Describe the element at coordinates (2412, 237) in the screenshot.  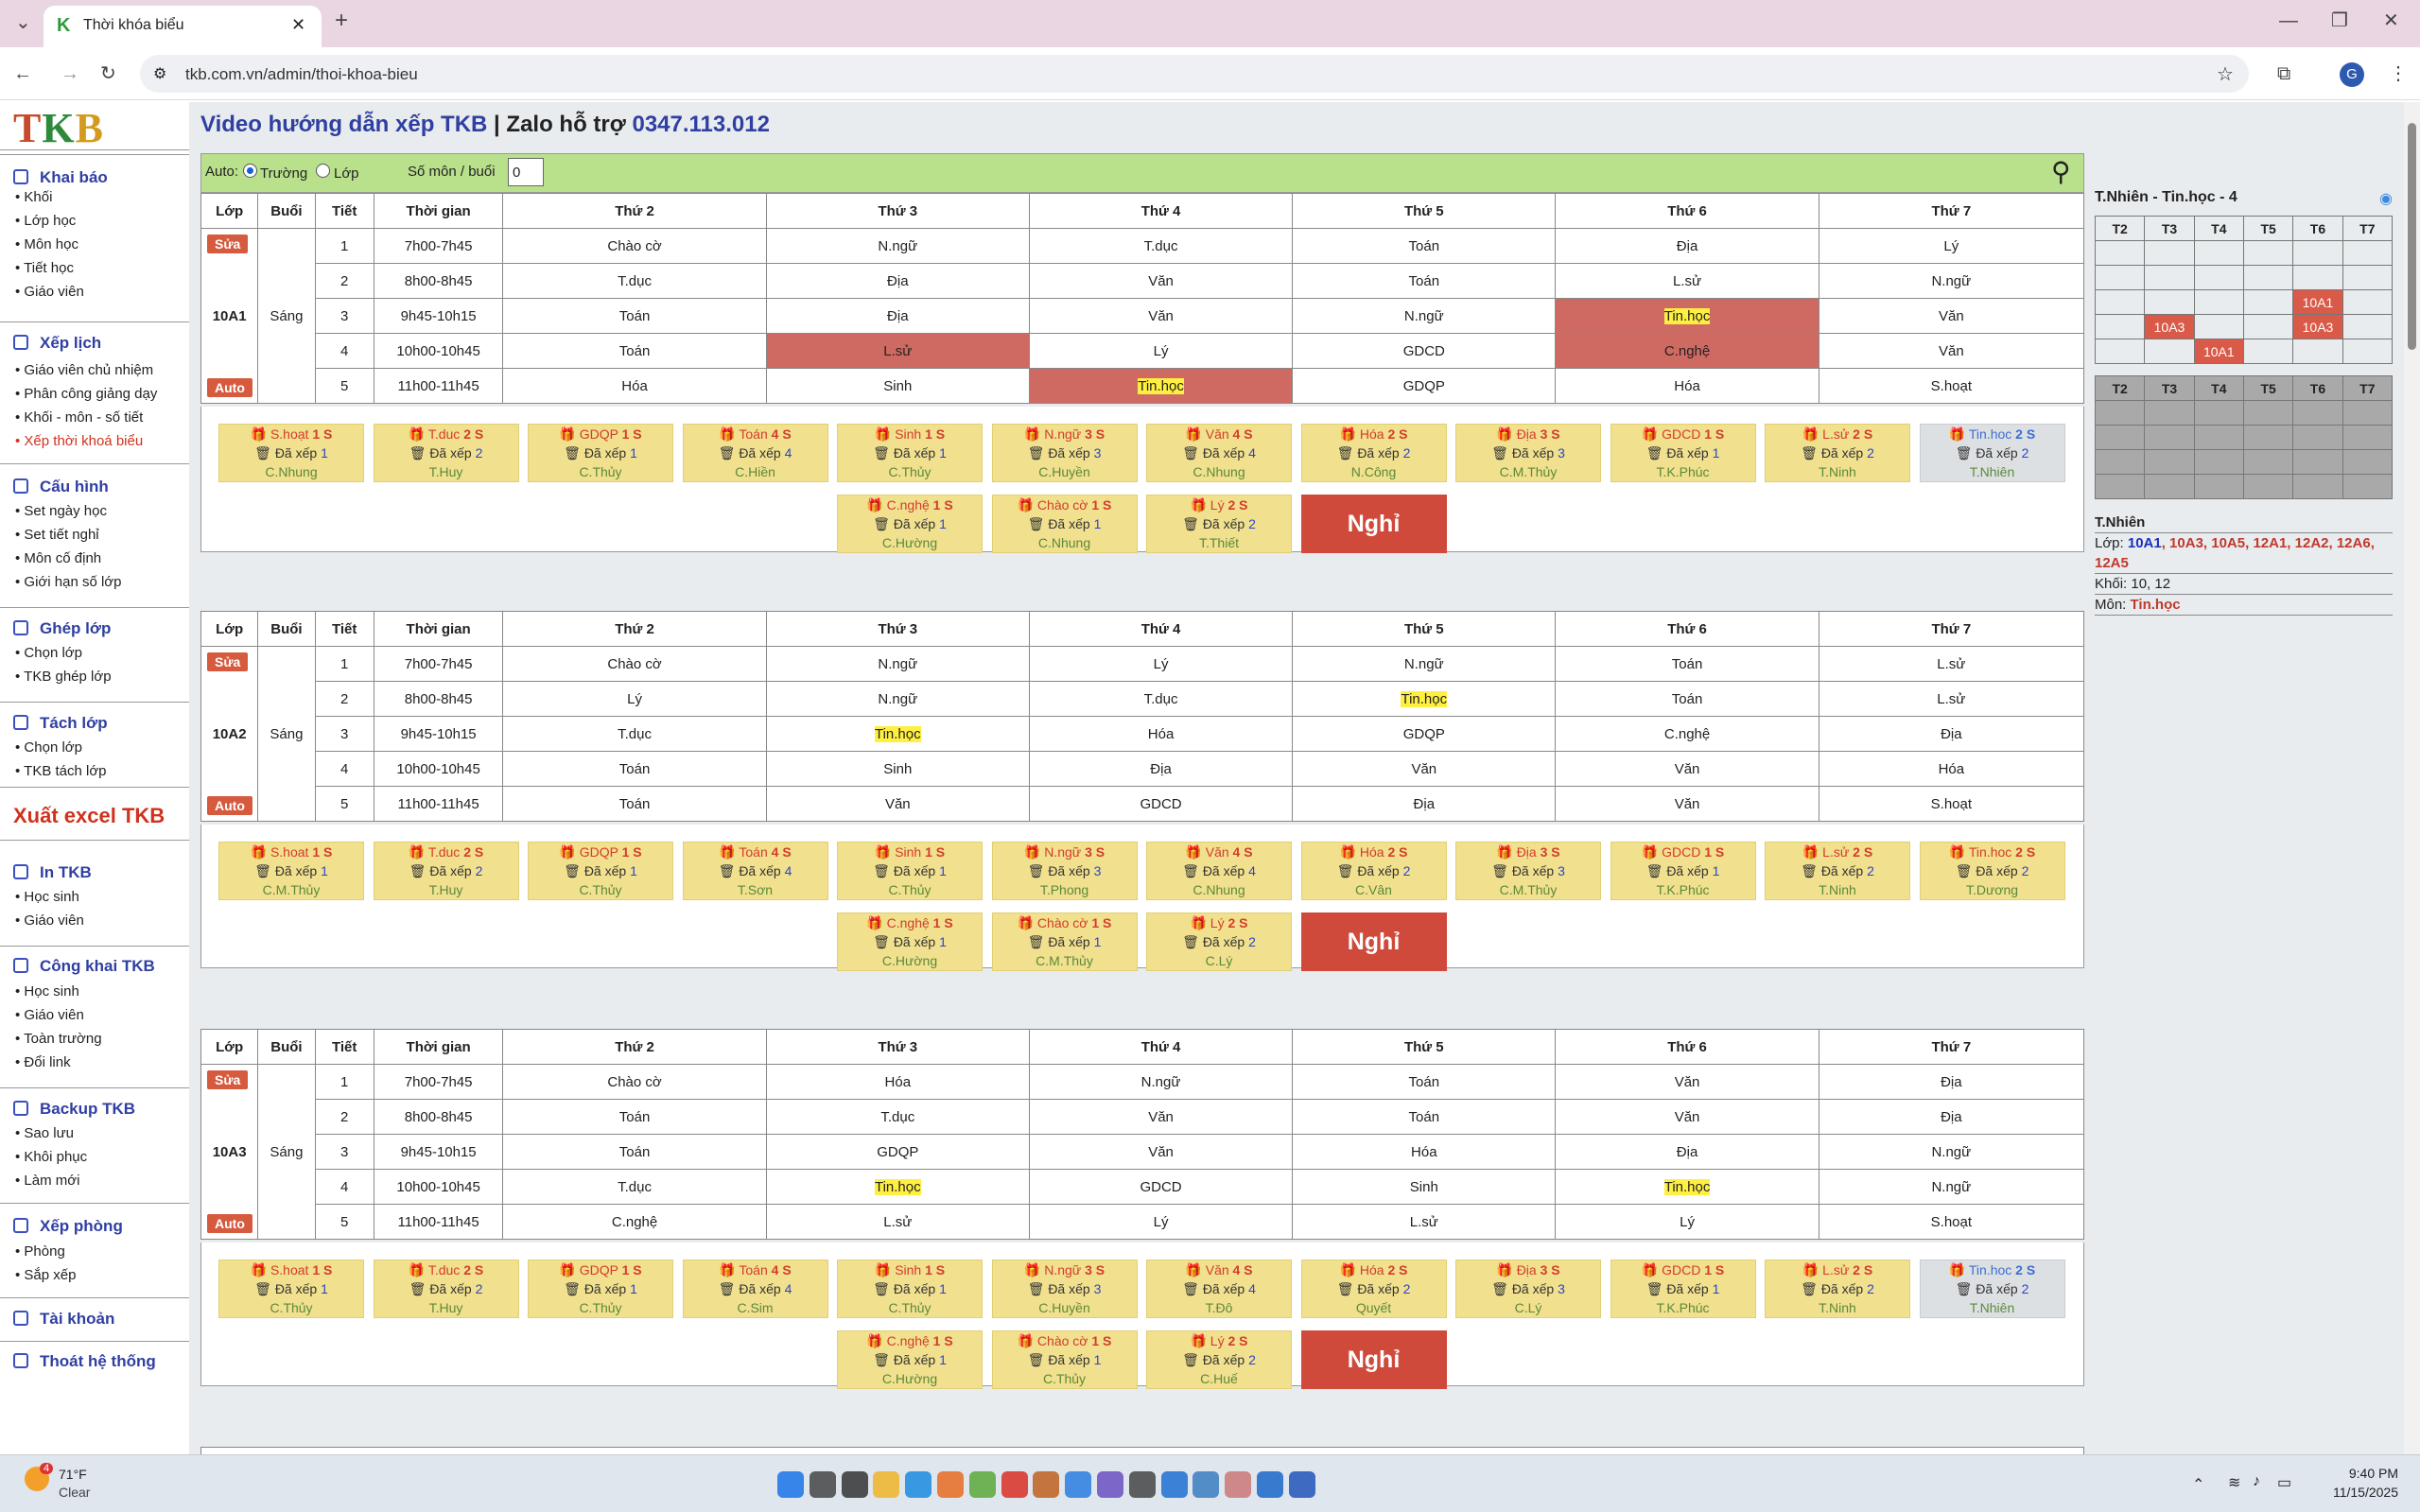
I see `scrollbar-thumb` at that location.